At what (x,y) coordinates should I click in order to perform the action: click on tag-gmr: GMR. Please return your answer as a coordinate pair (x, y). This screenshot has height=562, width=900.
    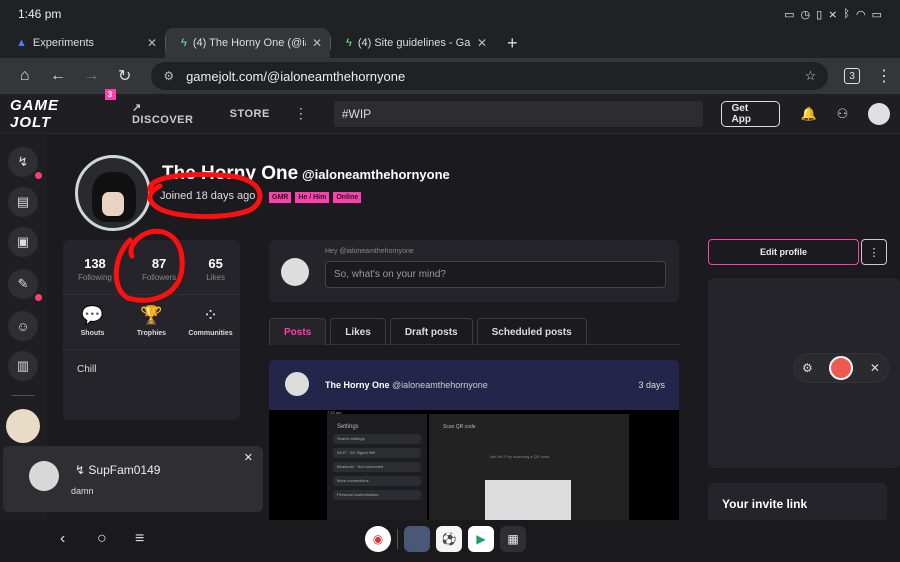
    Looking at the image, I should click on (280, 197).